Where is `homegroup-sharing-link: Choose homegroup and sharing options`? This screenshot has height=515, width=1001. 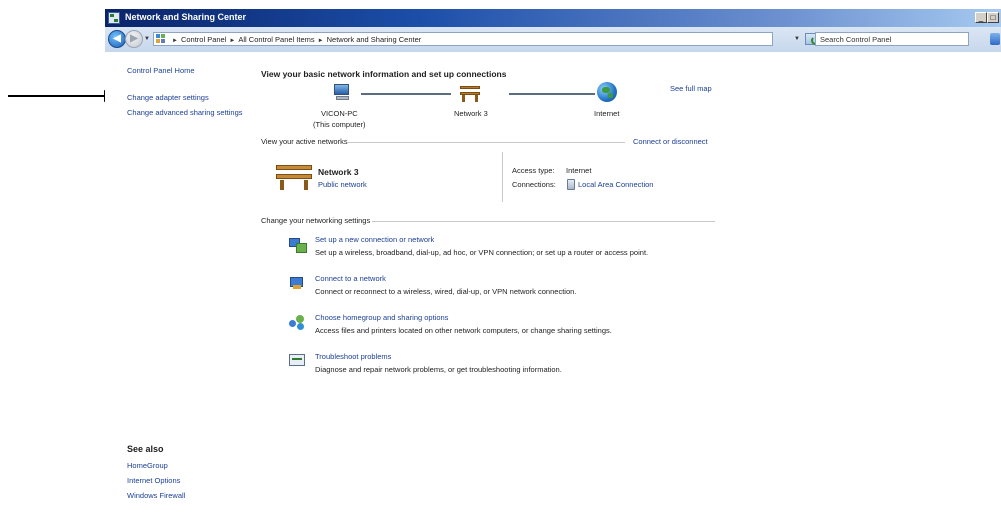 homegroup-sharing-link: Choose homegroup and sharing options is located at coordinates (381, 317).